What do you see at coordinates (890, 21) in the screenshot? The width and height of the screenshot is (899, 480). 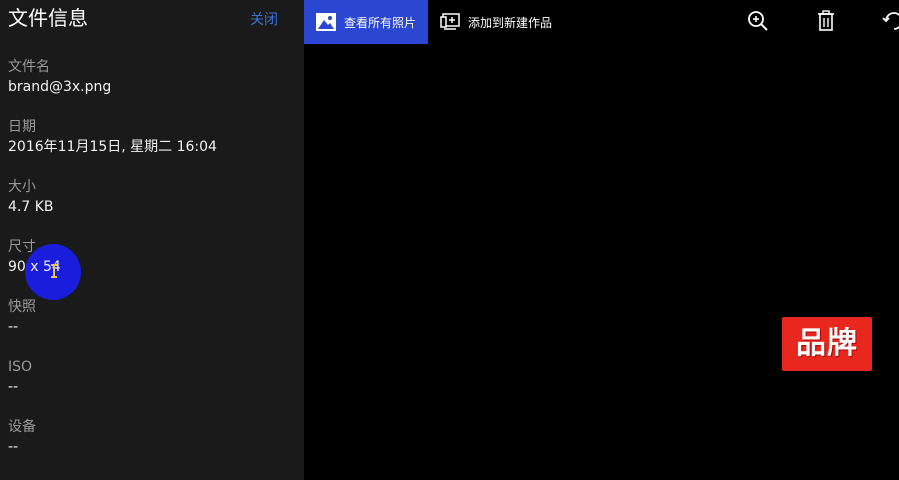 I see `rotate-icon` at bounding box center [890, 21].